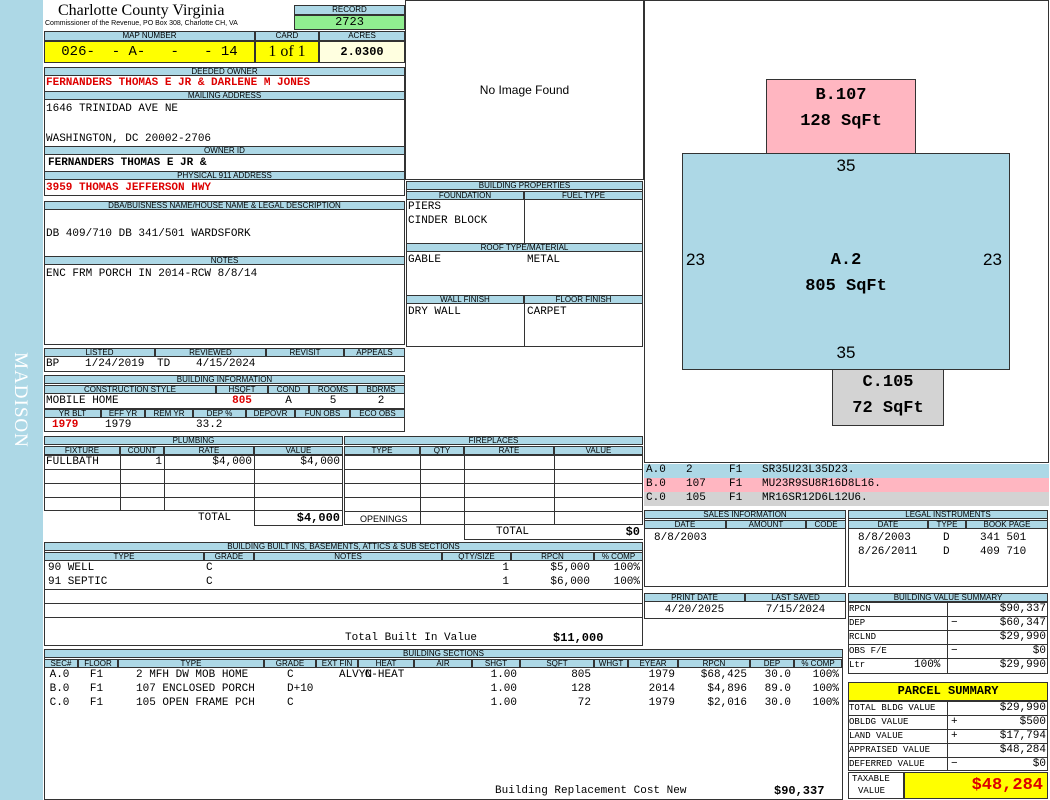 The width and height of the screenshot is (1050, 800). I want to click on fire-total-label: TOTAL, so click(513, 532).